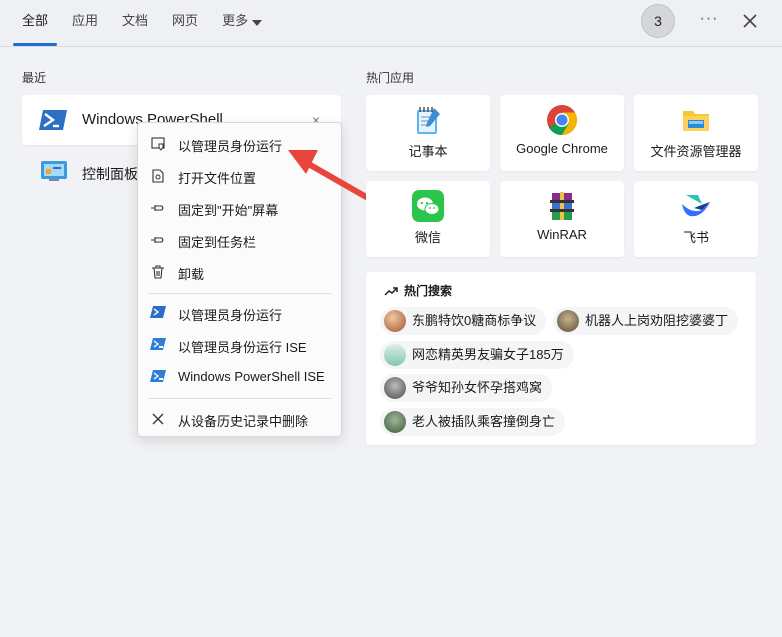 Image resolution: width=782 pixels, height=637 pixels. What do you see at coordinates (239, 377) in the screenshot?
I see `menu-item-powershell-ise: Windows PowerShell ISE` at bounding box center [239, 377].